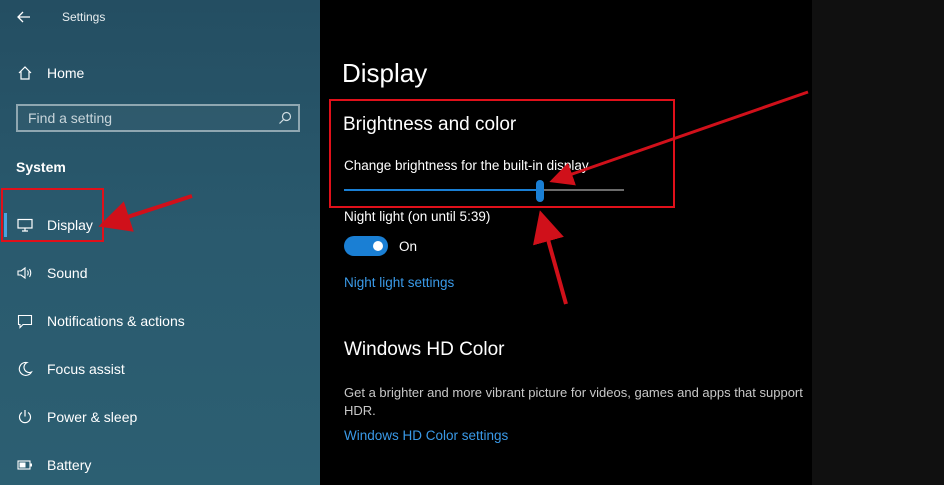  What do you see at coordinates (417, 216) in the screenshot?
I see `night-light-label: Night light (on until 5:39)` at bounding box center [417, 216].